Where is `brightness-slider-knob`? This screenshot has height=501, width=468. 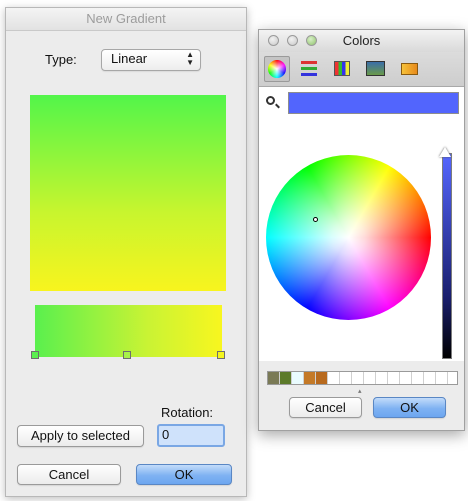
brightness-slider-knob is located at coordinates (445, 152).